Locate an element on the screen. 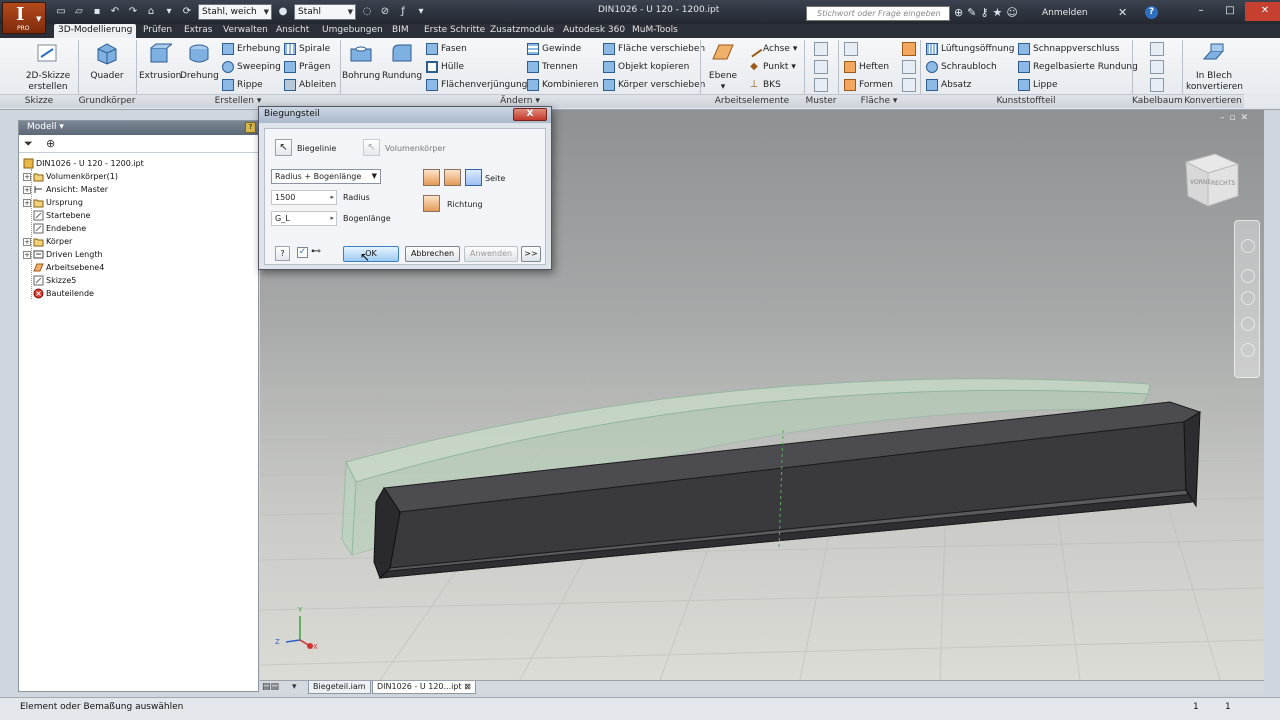  browser-help-button: ? is located at coordinates (250, 127).